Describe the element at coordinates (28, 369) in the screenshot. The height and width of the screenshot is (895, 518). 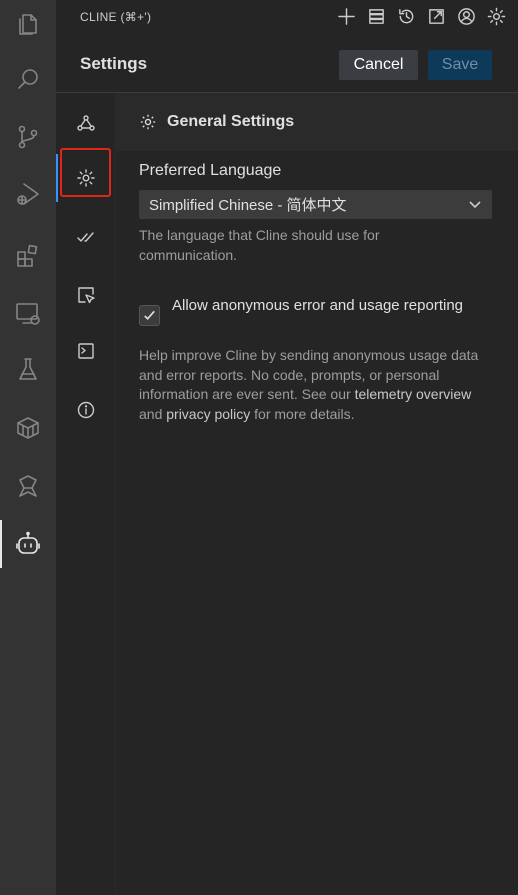
I see `testing-icon` at that location.